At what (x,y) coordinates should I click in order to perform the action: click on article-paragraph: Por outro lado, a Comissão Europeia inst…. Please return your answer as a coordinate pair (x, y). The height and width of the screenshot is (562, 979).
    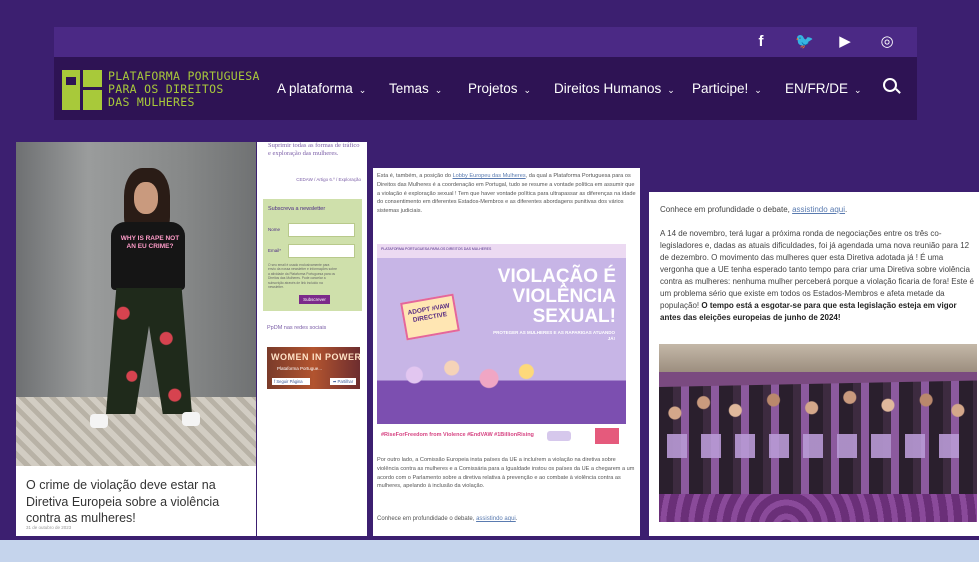
    Looking at the image, I should click on (506, 473).